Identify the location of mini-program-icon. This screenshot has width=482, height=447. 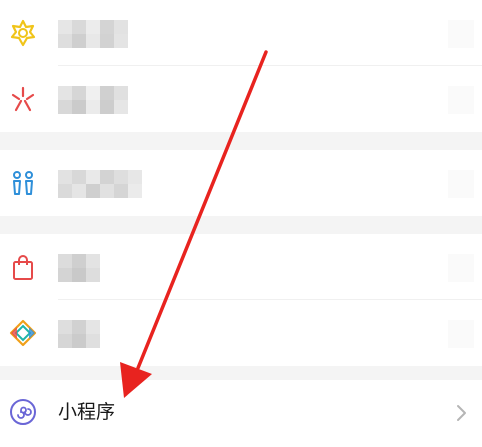
(23, 412).